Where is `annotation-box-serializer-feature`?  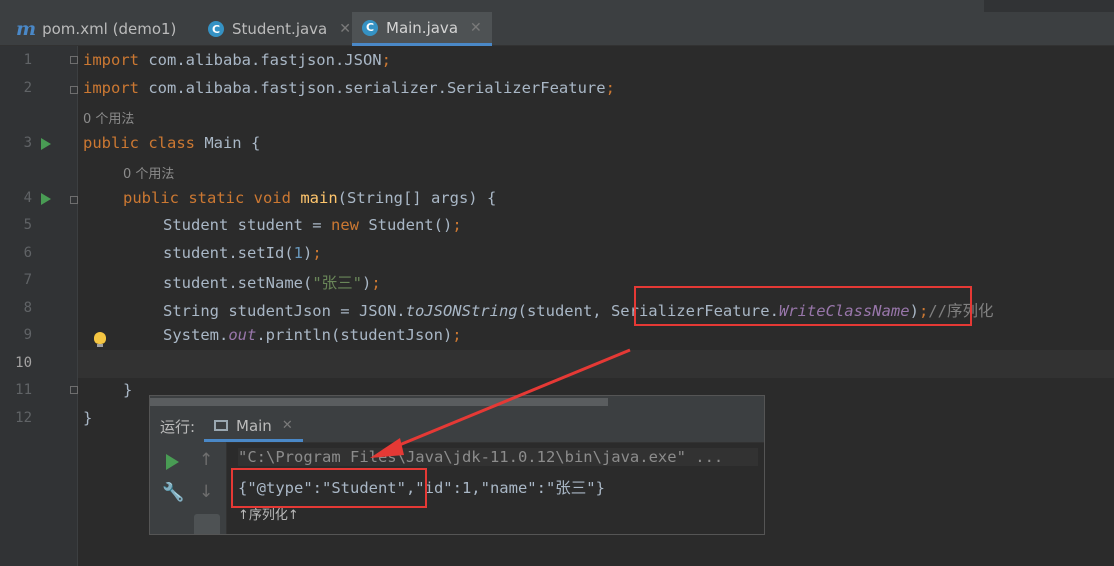 annotation-box-serializer-feature is located at coordinates (803, 306).